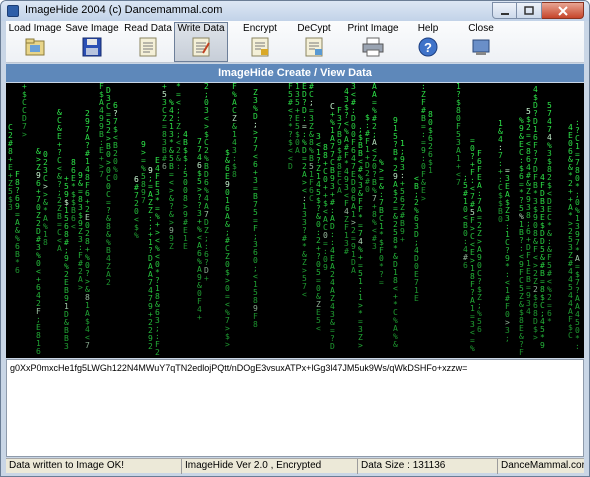 Image resolution: width=590 pixels, height=477 pixels. What do you see at coordinates (521, 352) in the screenshot?
I see `svg-text: F` at bounding box center [521, 352].